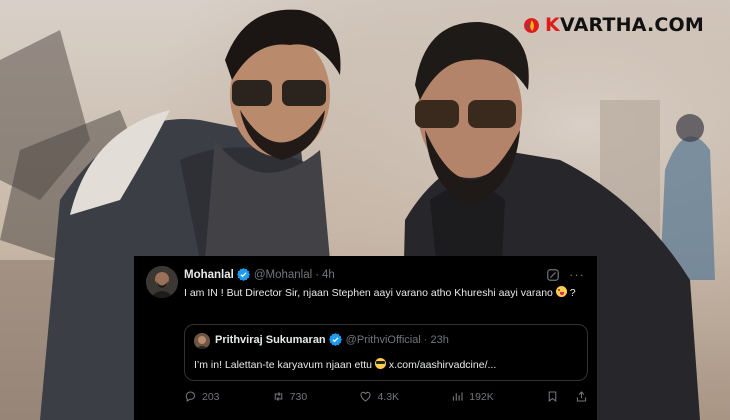 The width and height of the screenshot is (730, 420). Describe the element at coordinates (190, 396) in the screenshot. I see `reply-icon` at that location.